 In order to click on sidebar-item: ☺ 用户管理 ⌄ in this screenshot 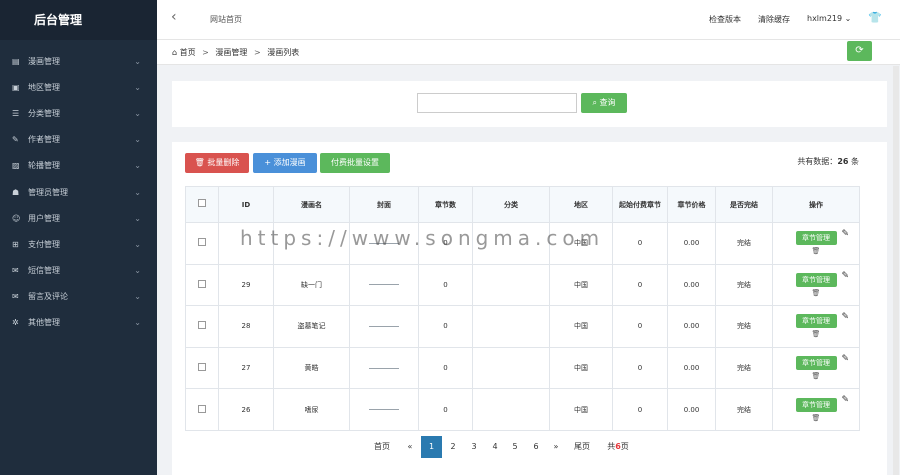, I will do `click(78, 219)`.